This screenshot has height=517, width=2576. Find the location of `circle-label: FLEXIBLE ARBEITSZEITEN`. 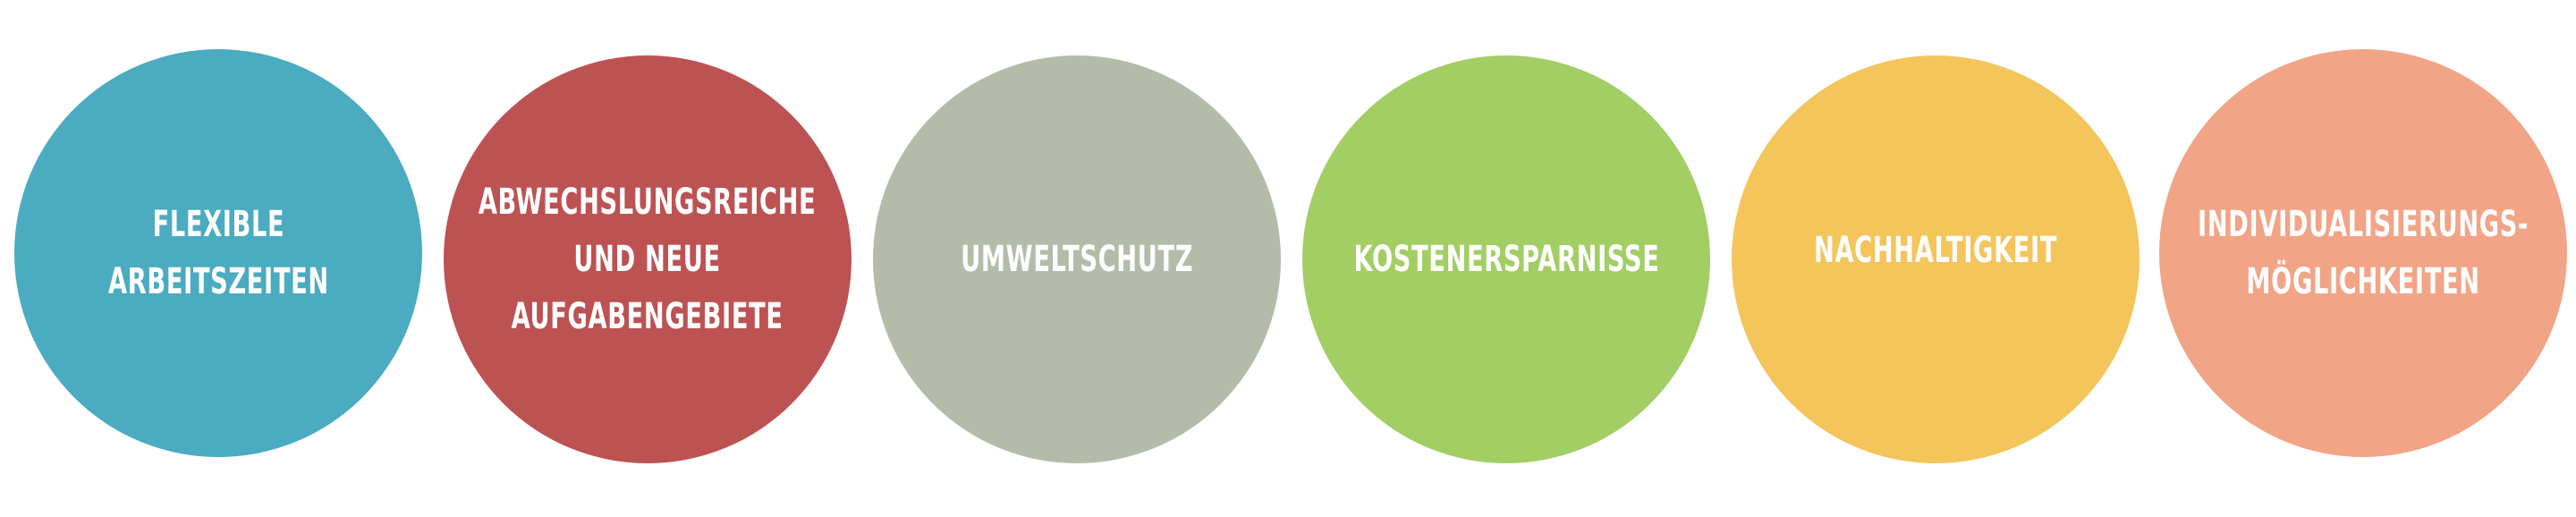

circle-label: FLEXIBLE ARBEITSZEITEN is located at coordinates (218, 253).